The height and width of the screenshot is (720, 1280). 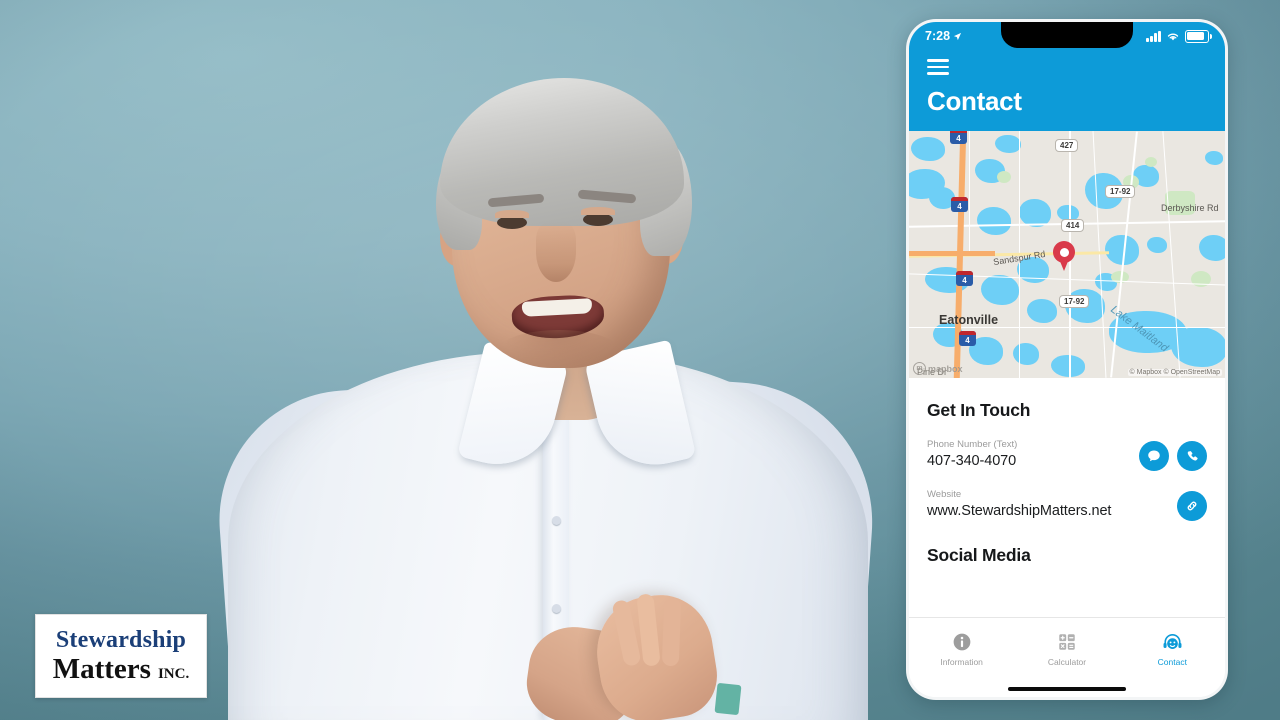 I want to click on status-bar-left: 7:28, so click(x=943, y=36).